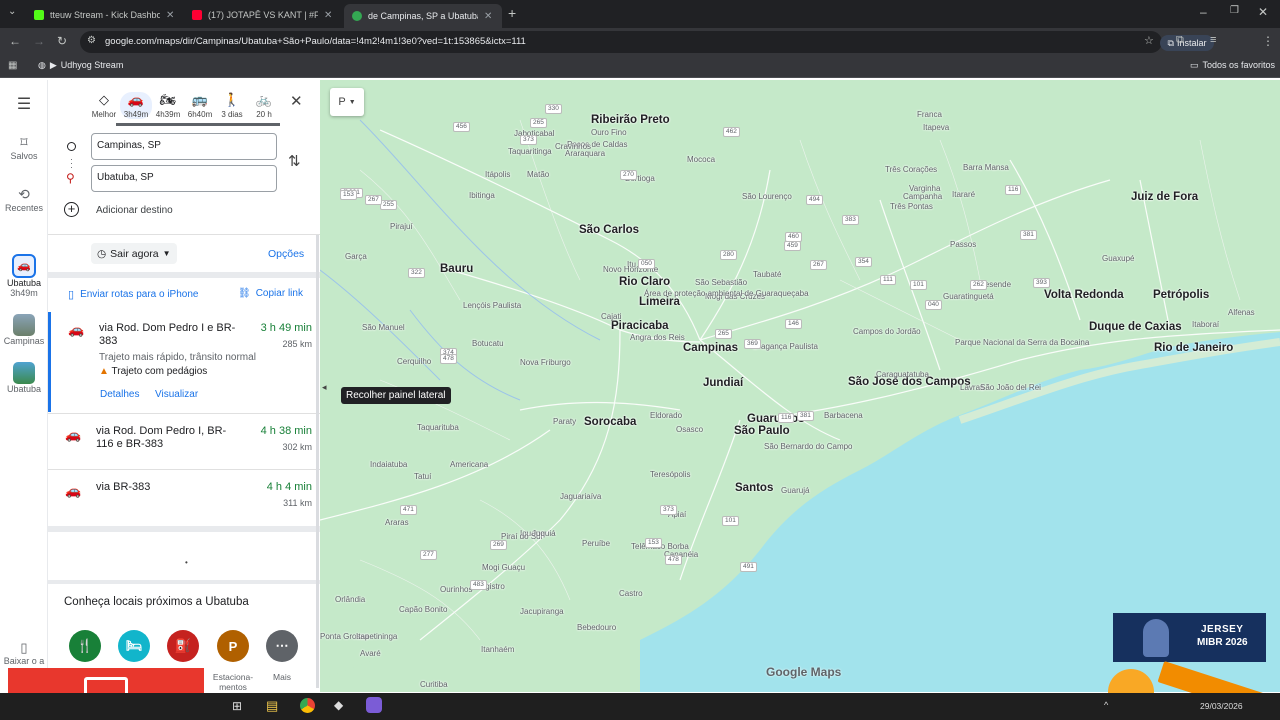 The width and height of the screenshot is (1280, 720). Describe the element at coordinates (1118, 258) in the screenshot. I see `town-label: Guaxupé` at that location.